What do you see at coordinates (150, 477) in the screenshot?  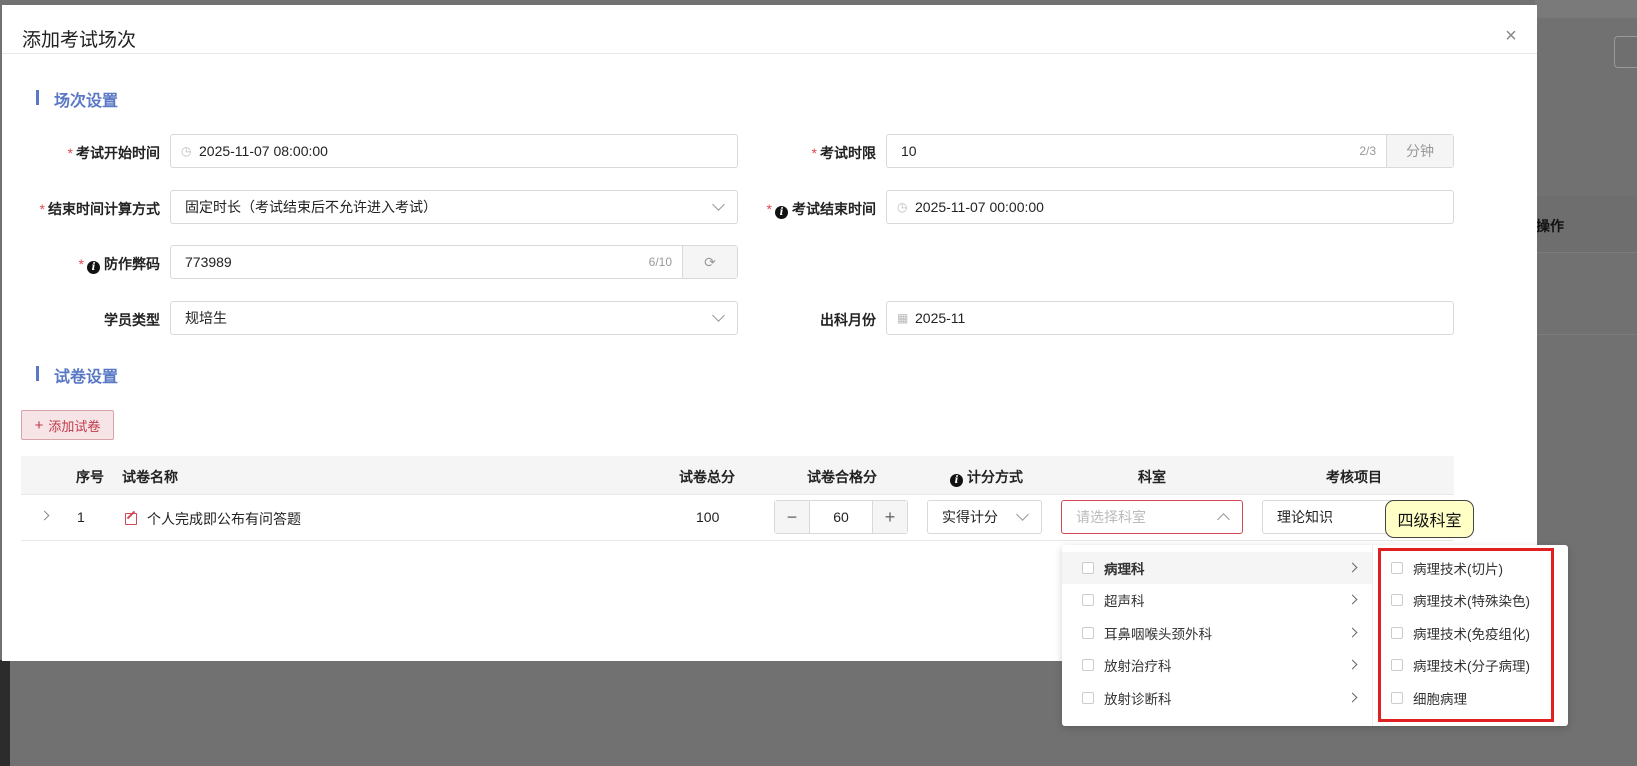 I see `th-name: 试卷名称` at bounding box center [150, 477].